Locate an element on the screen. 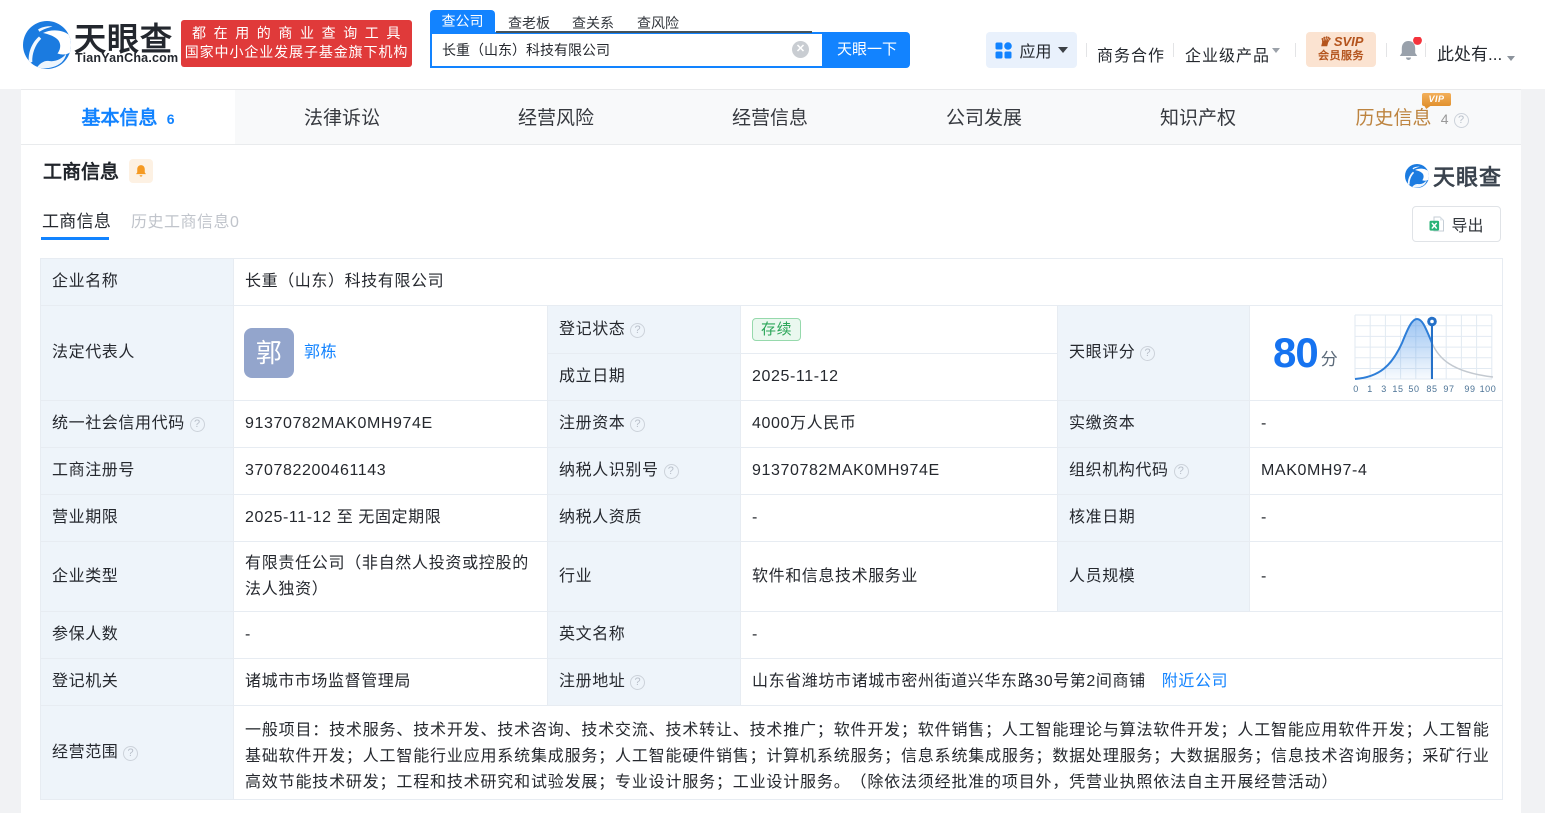  svg-text: 15 is located at coordinates (1398, 389).